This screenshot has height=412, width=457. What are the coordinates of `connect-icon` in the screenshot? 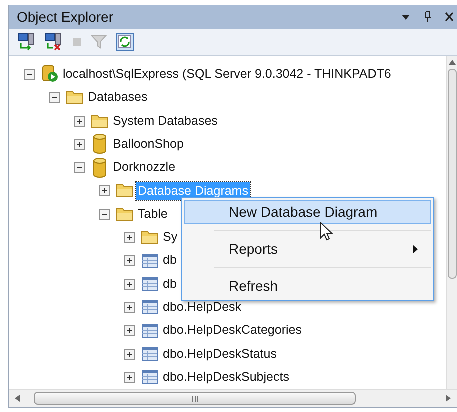 It's located at (27, 42).